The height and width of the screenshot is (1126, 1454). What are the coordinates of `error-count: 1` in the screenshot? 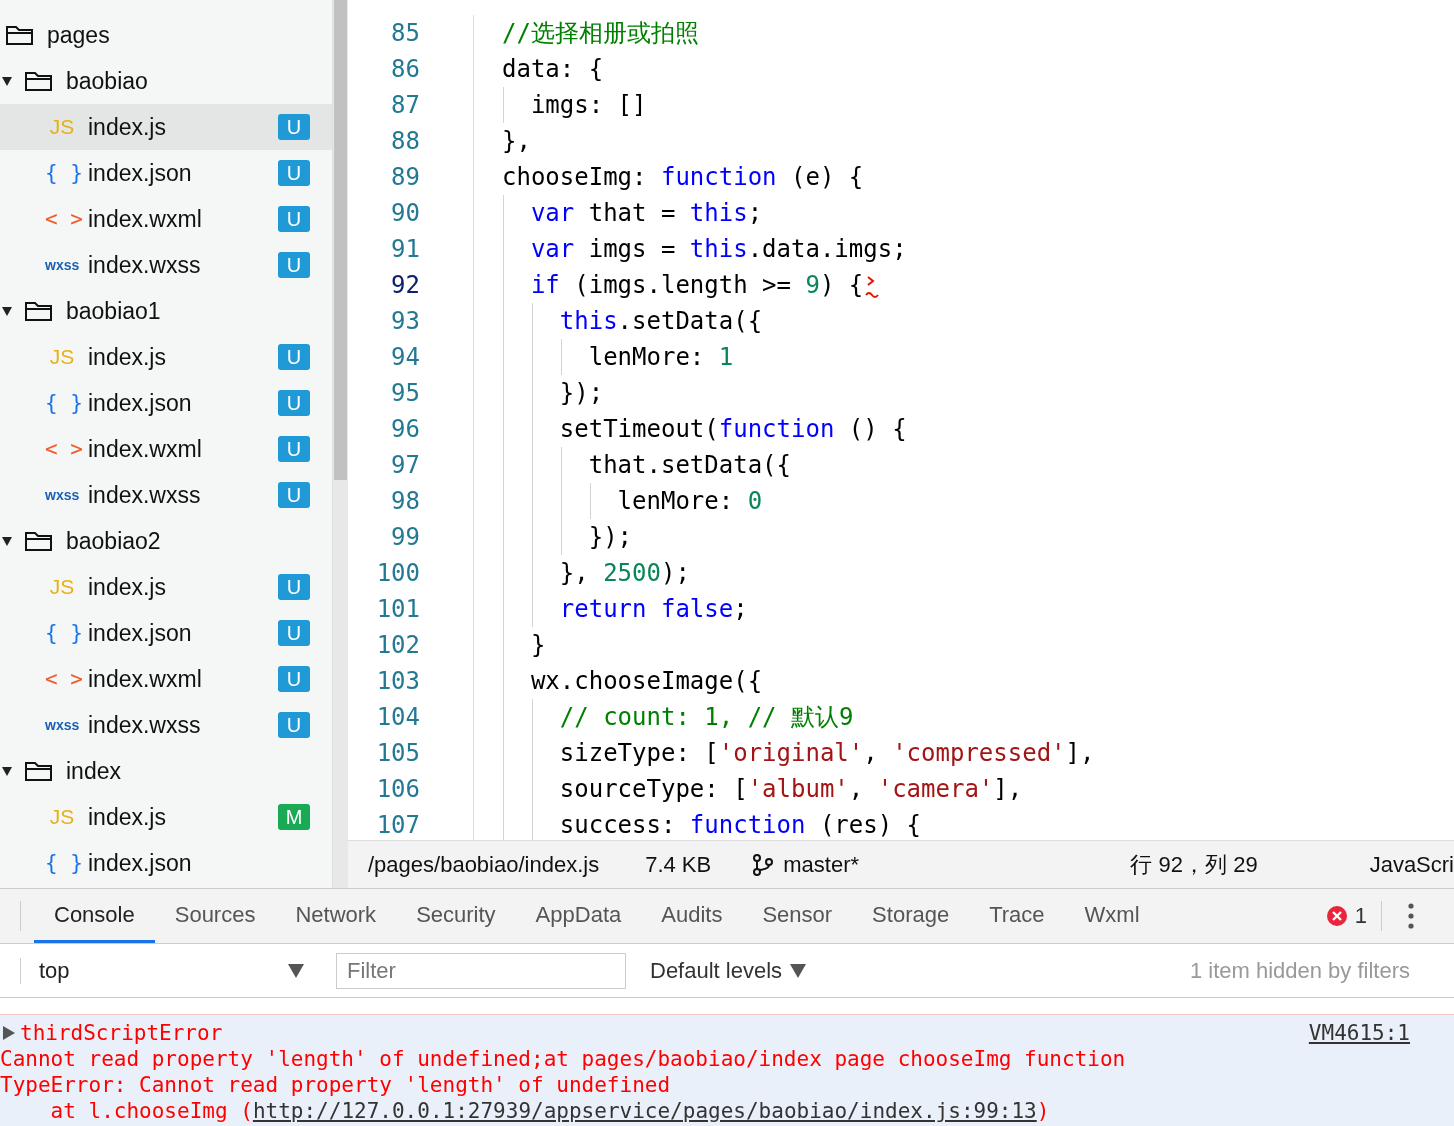 It's located at (1360, 916).